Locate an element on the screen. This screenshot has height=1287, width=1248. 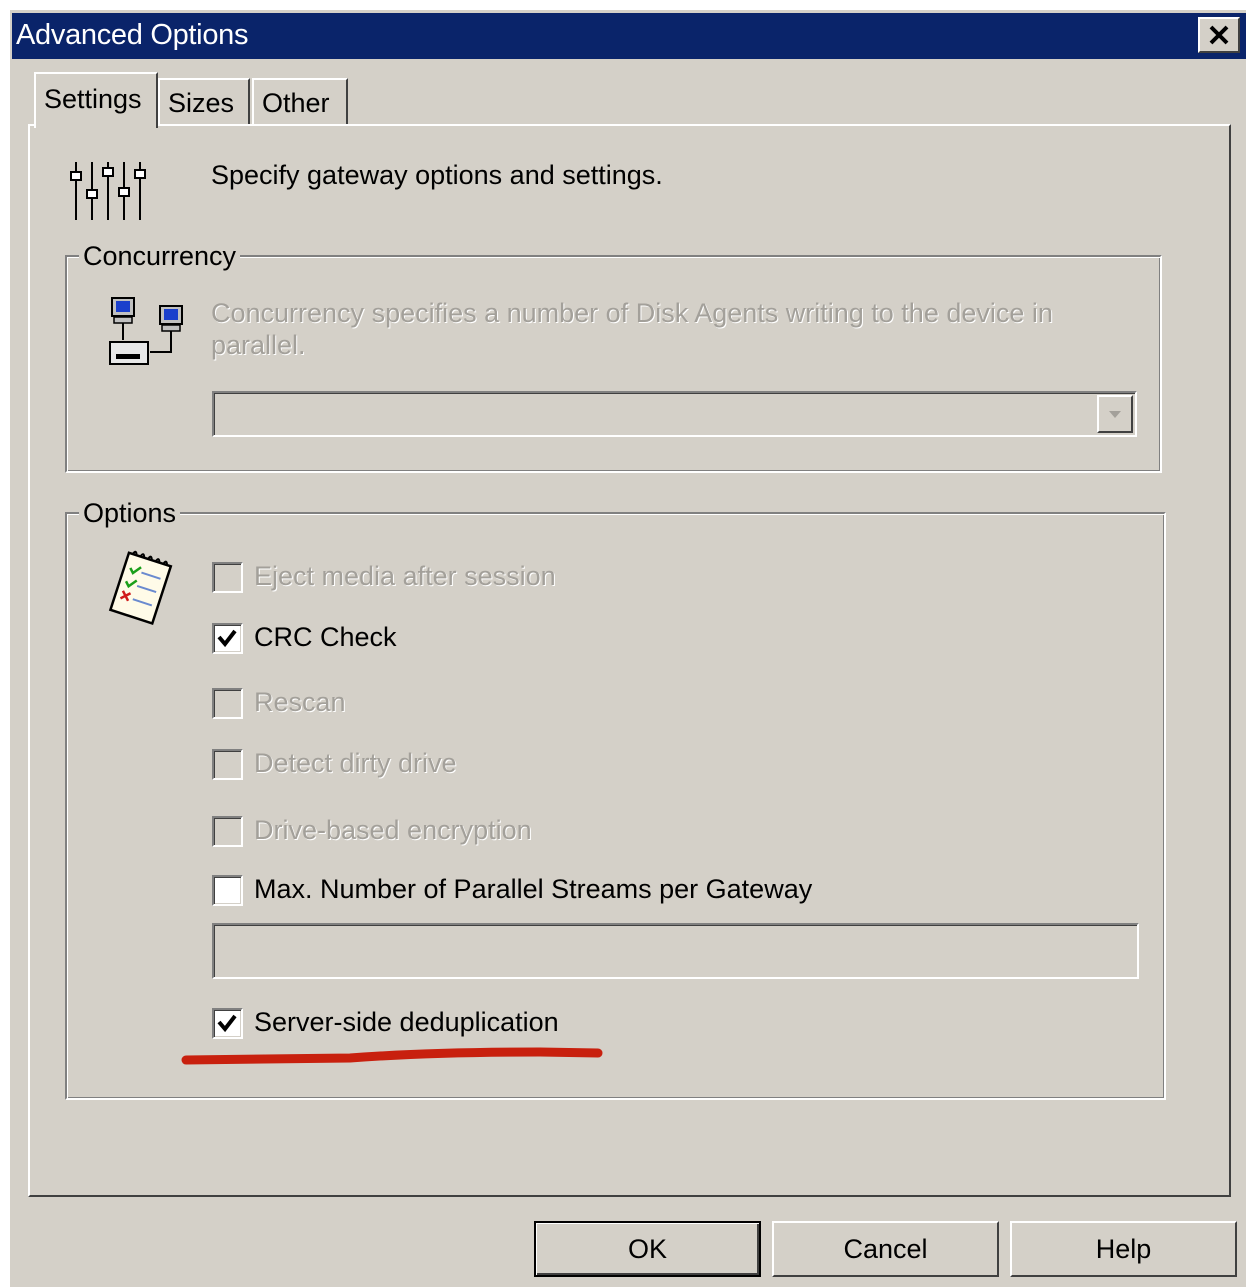
help-button-label: Help is located at coordinates (1123, 1248).